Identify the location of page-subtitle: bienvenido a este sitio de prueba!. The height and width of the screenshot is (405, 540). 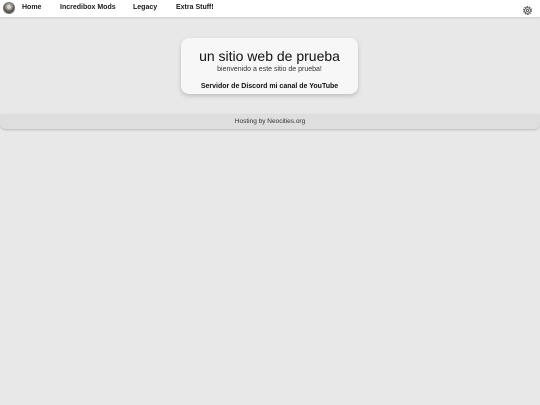
(269, 69).